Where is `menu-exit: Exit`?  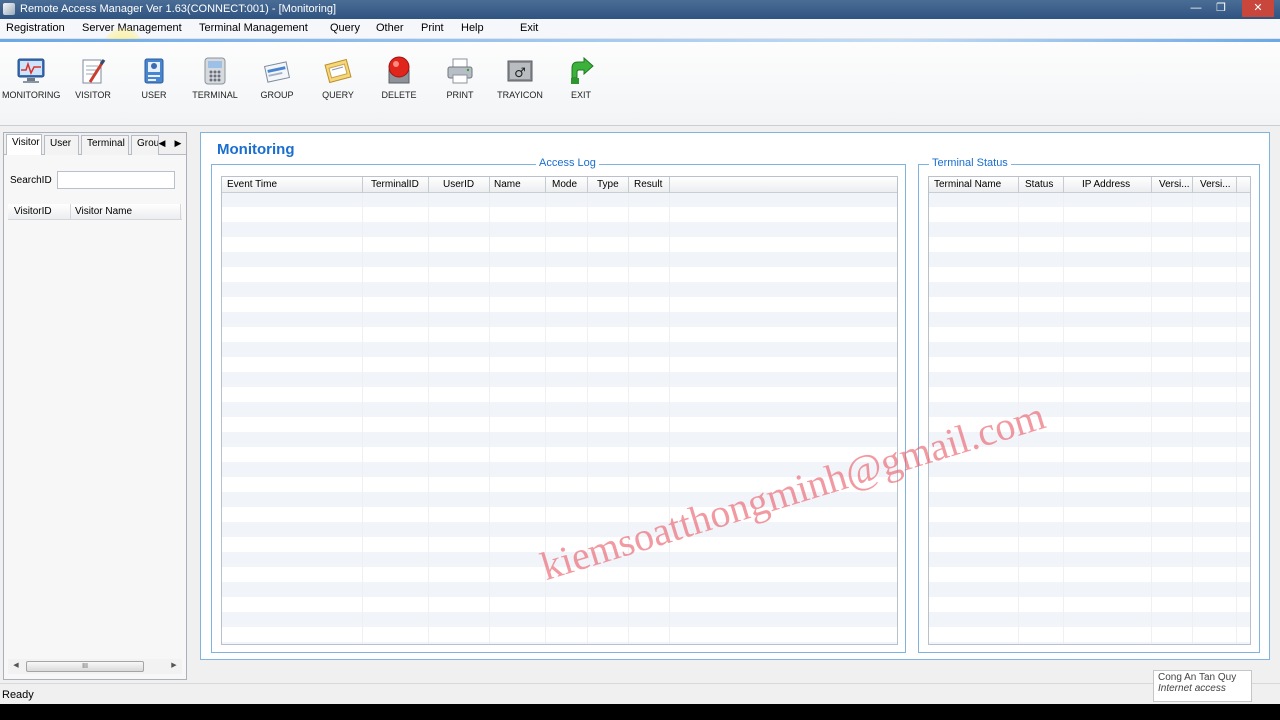
menu-exit: Exit is located at coordinates (529, 28).